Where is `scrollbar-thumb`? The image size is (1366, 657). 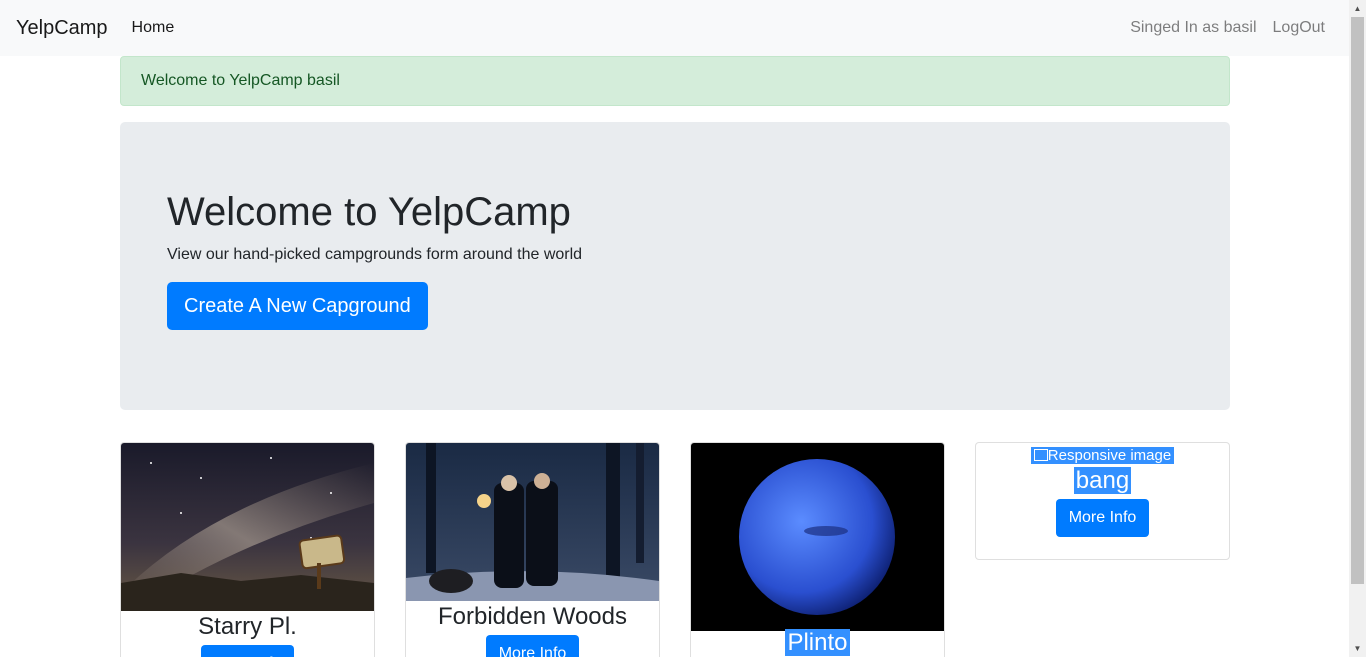
scrollbar-thumb is located at coordinates (1357, 300).